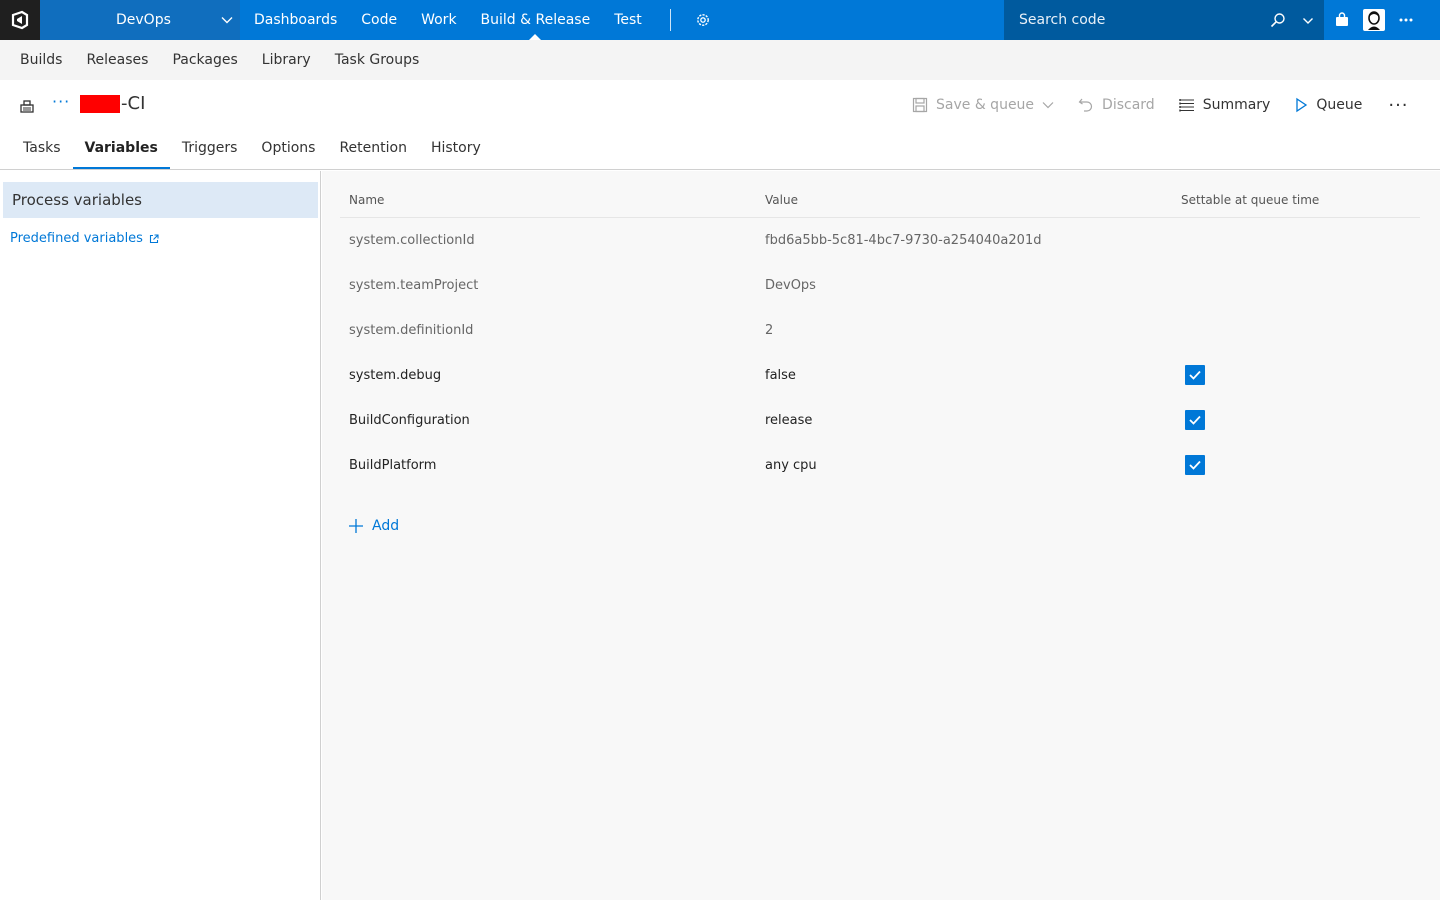  I want to click on undo-icon, so click(1086, 105).